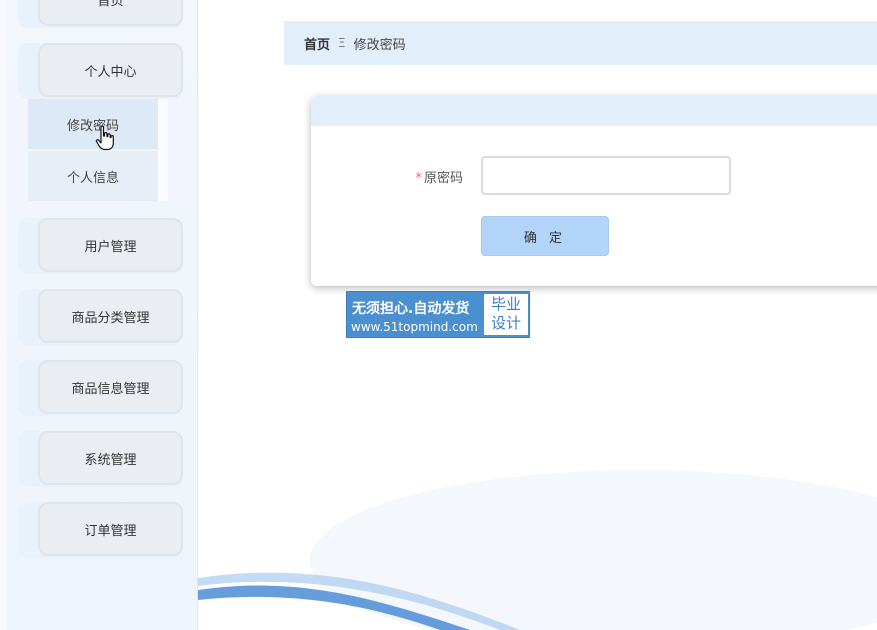 The width and height of the screenshot is (877, 630). I want to click on sidebar-item-order-management: 订单管理, so click(100, 530).